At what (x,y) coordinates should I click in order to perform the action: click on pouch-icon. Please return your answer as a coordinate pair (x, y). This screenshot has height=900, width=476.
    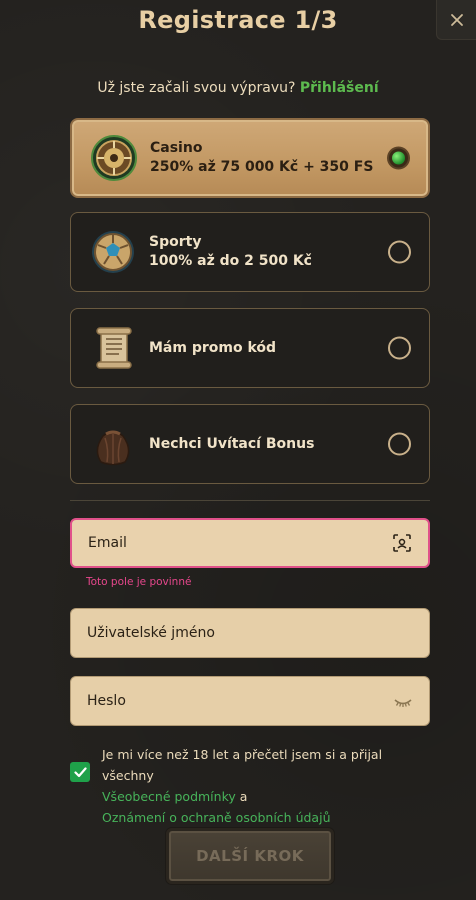
    Looking at the image, I should click on (113, 448).